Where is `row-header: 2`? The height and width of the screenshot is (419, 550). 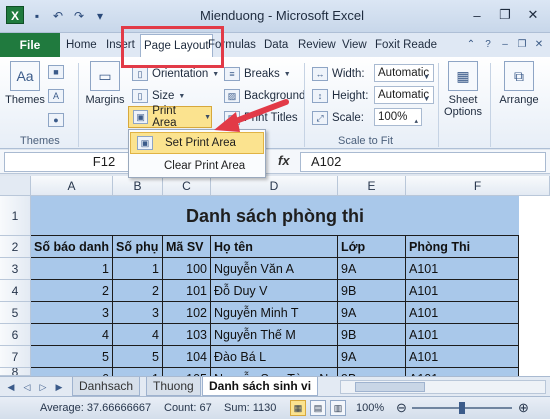
row-header: 2 is located at coordinates (15, 247).